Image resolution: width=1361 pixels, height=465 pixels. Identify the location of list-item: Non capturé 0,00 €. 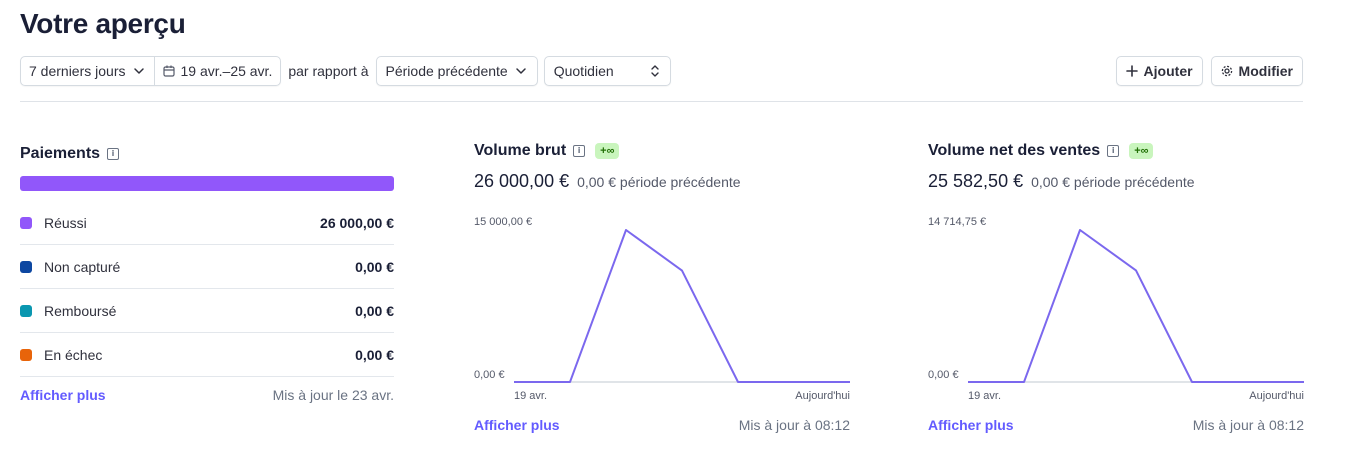
(207, 267).